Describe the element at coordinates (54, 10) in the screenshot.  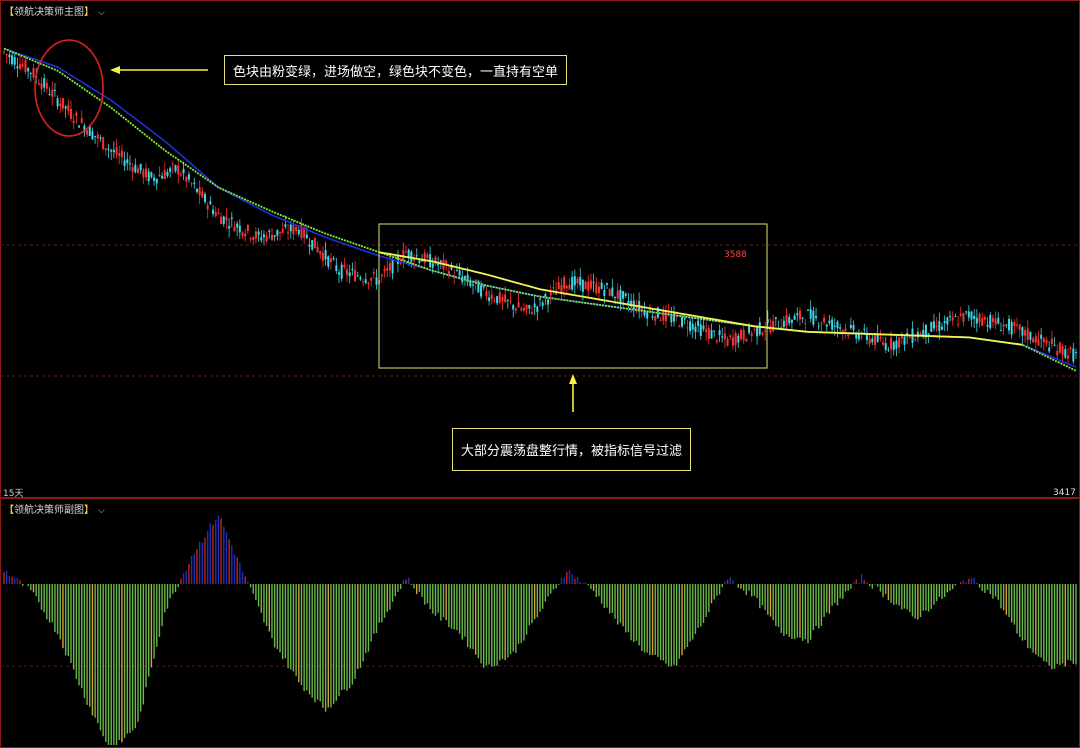
I see `main-panel-title: 【领航决策师主图】 ⌵` at that location.